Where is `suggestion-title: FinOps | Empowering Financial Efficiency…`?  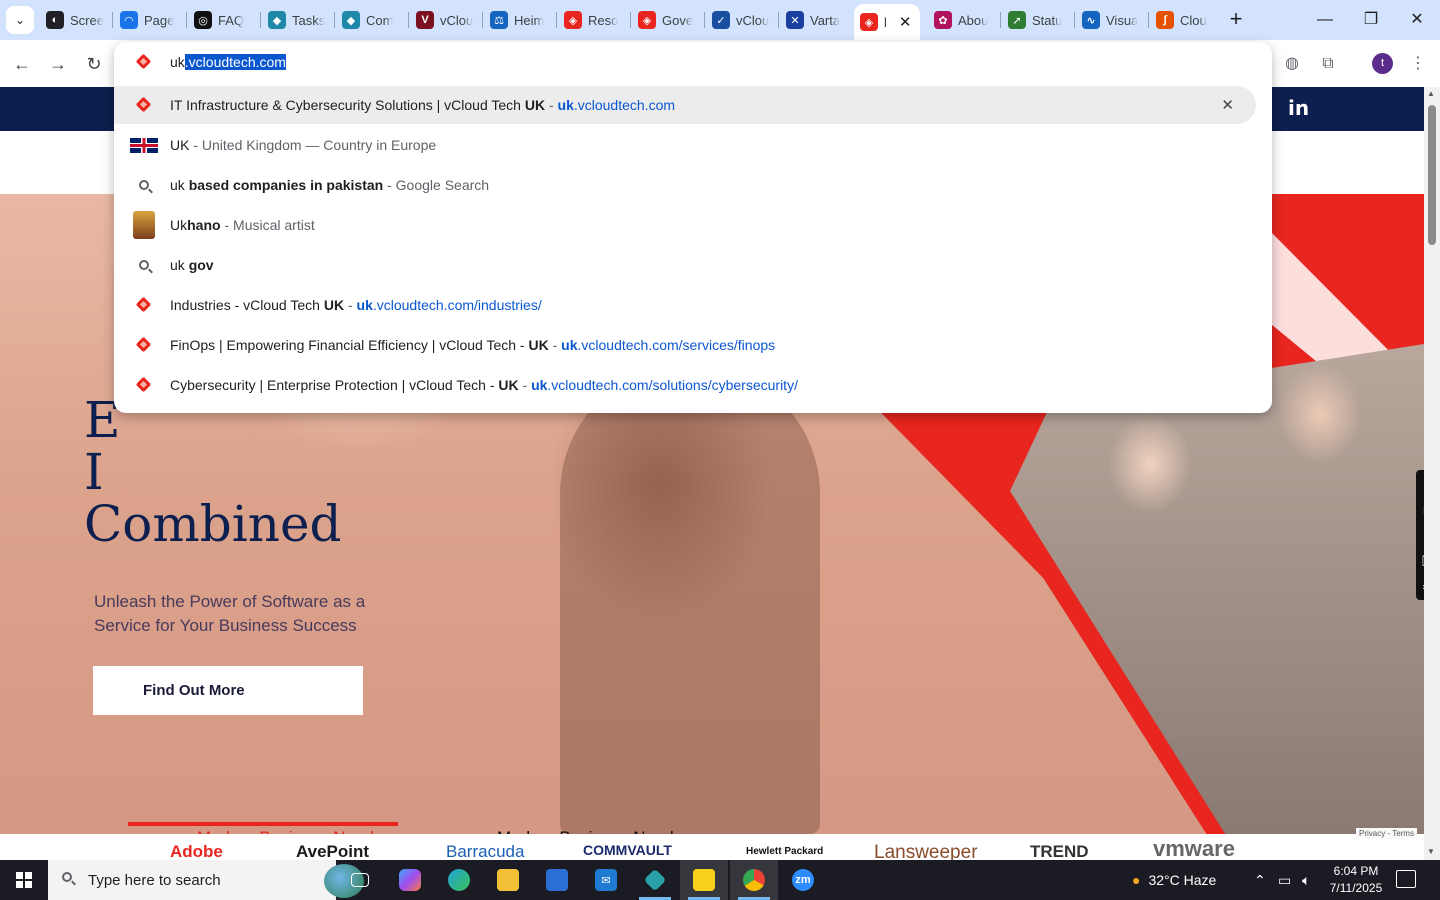 suggestion-title: FinOps | Empowering Financial Efficiency… is located at coordinates (349, 345).